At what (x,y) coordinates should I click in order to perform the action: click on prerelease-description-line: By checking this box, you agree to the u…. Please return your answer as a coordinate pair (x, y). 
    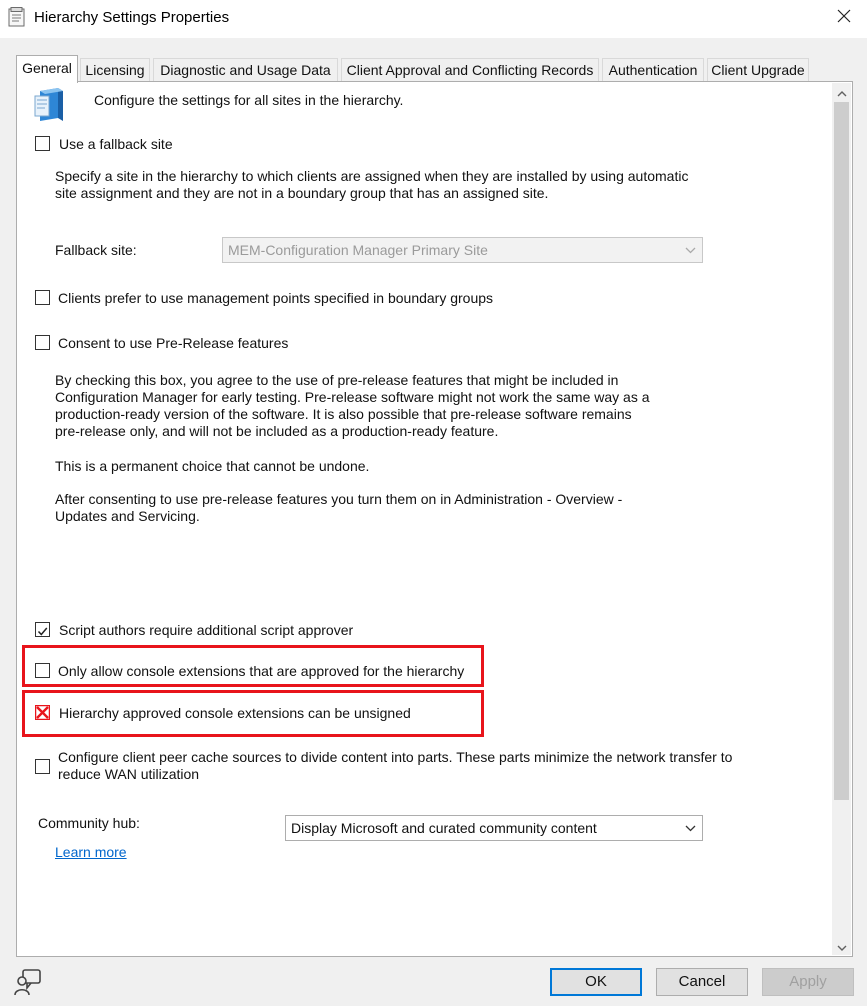
    Looking at the image, I should click on (337, 380).